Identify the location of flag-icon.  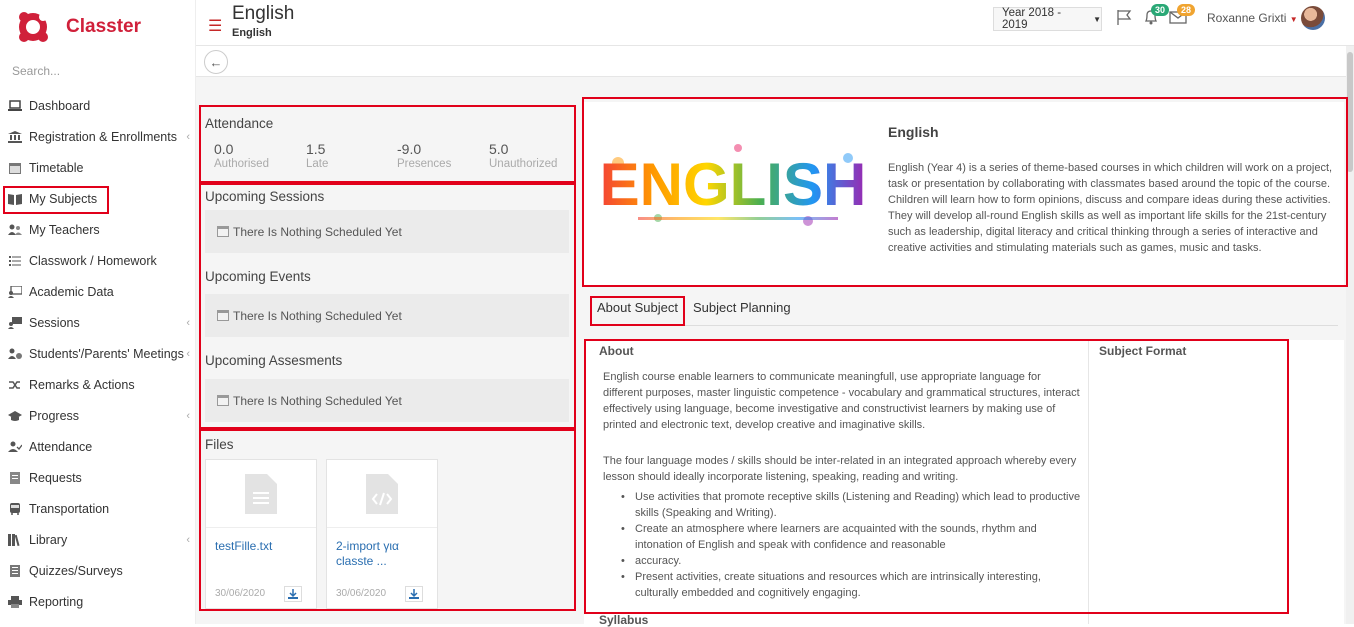
(1124, 17).